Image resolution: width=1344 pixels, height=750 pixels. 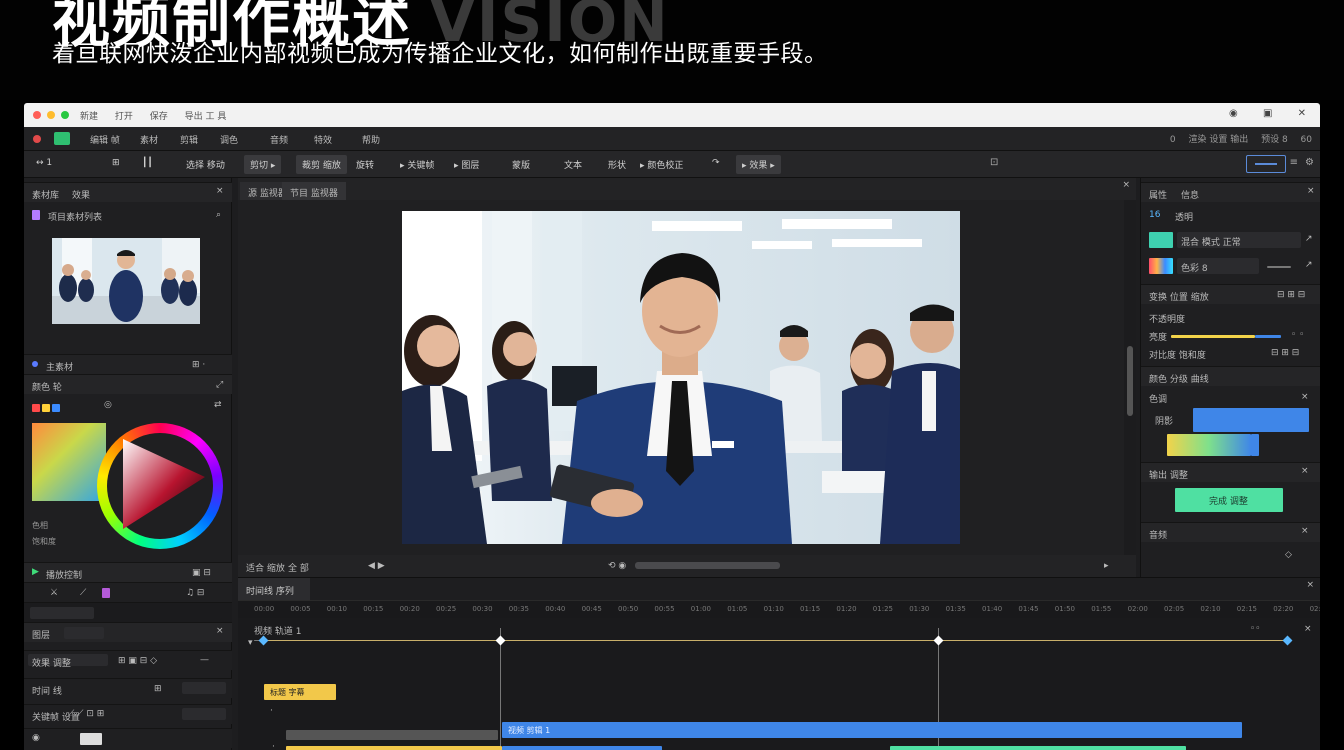 What do you see at coordinates (54, 593) in the screenshot?
I see `cut-icon: ⚔` at bounding box center [54, 593].